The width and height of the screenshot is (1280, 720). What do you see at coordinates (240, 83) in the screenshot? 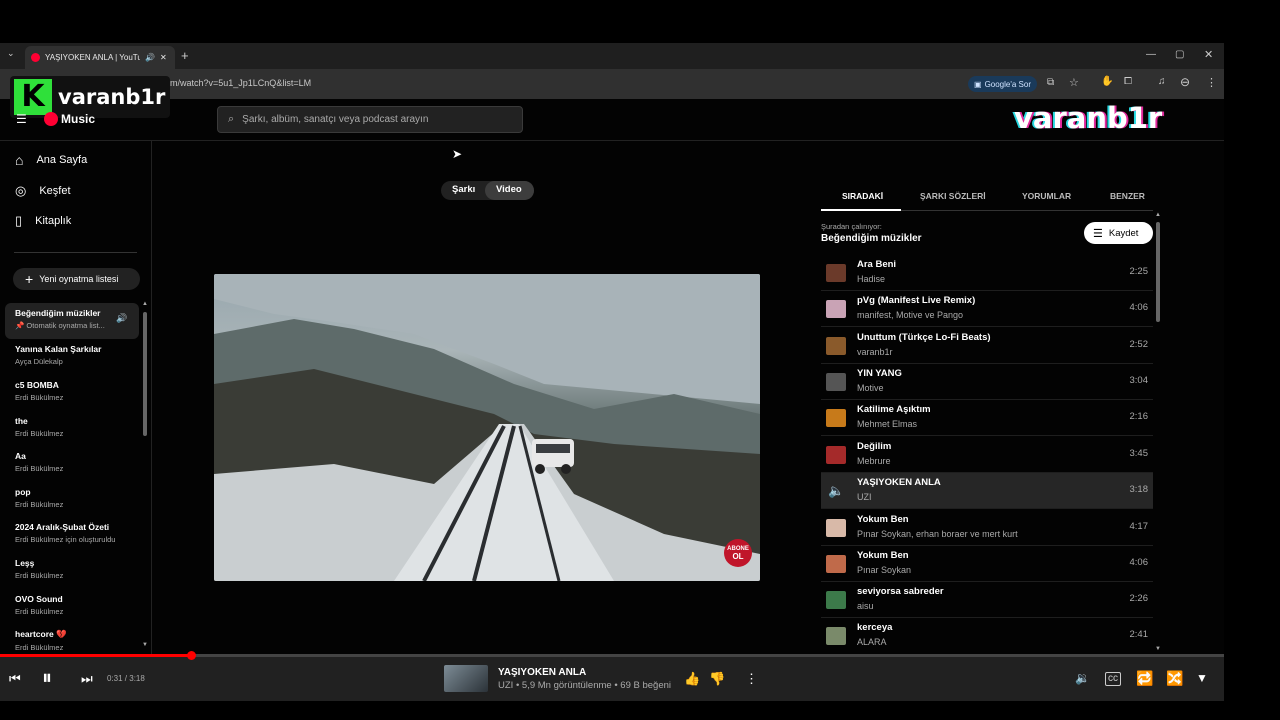
I see `url-text: m/watch?v=5u1_Jp1LCnQ&list=LM` at bounding box center [240, 83].